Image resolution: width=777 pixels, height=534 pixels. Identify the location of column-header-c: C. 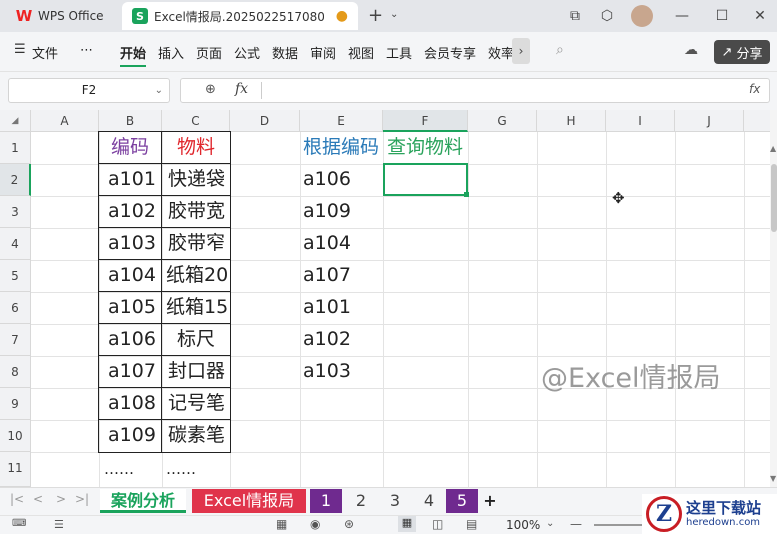
(196, 121).